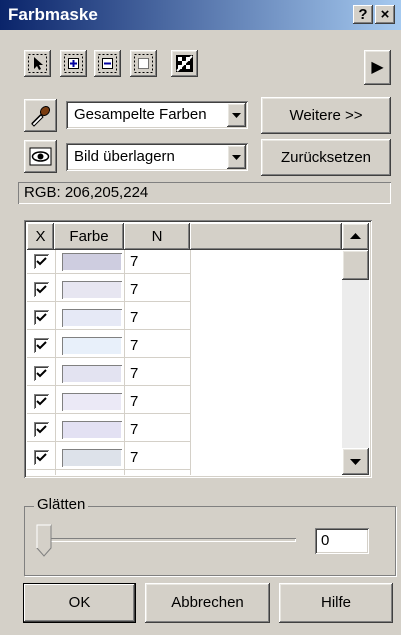  I want to click on subtract-color-tool, so click(107, 63).